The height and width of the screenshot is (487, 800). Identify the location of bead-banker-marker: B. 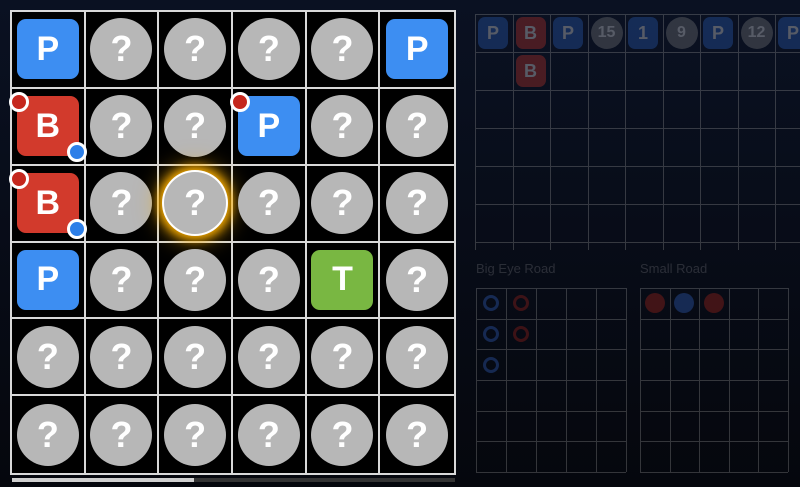
(530, 71).